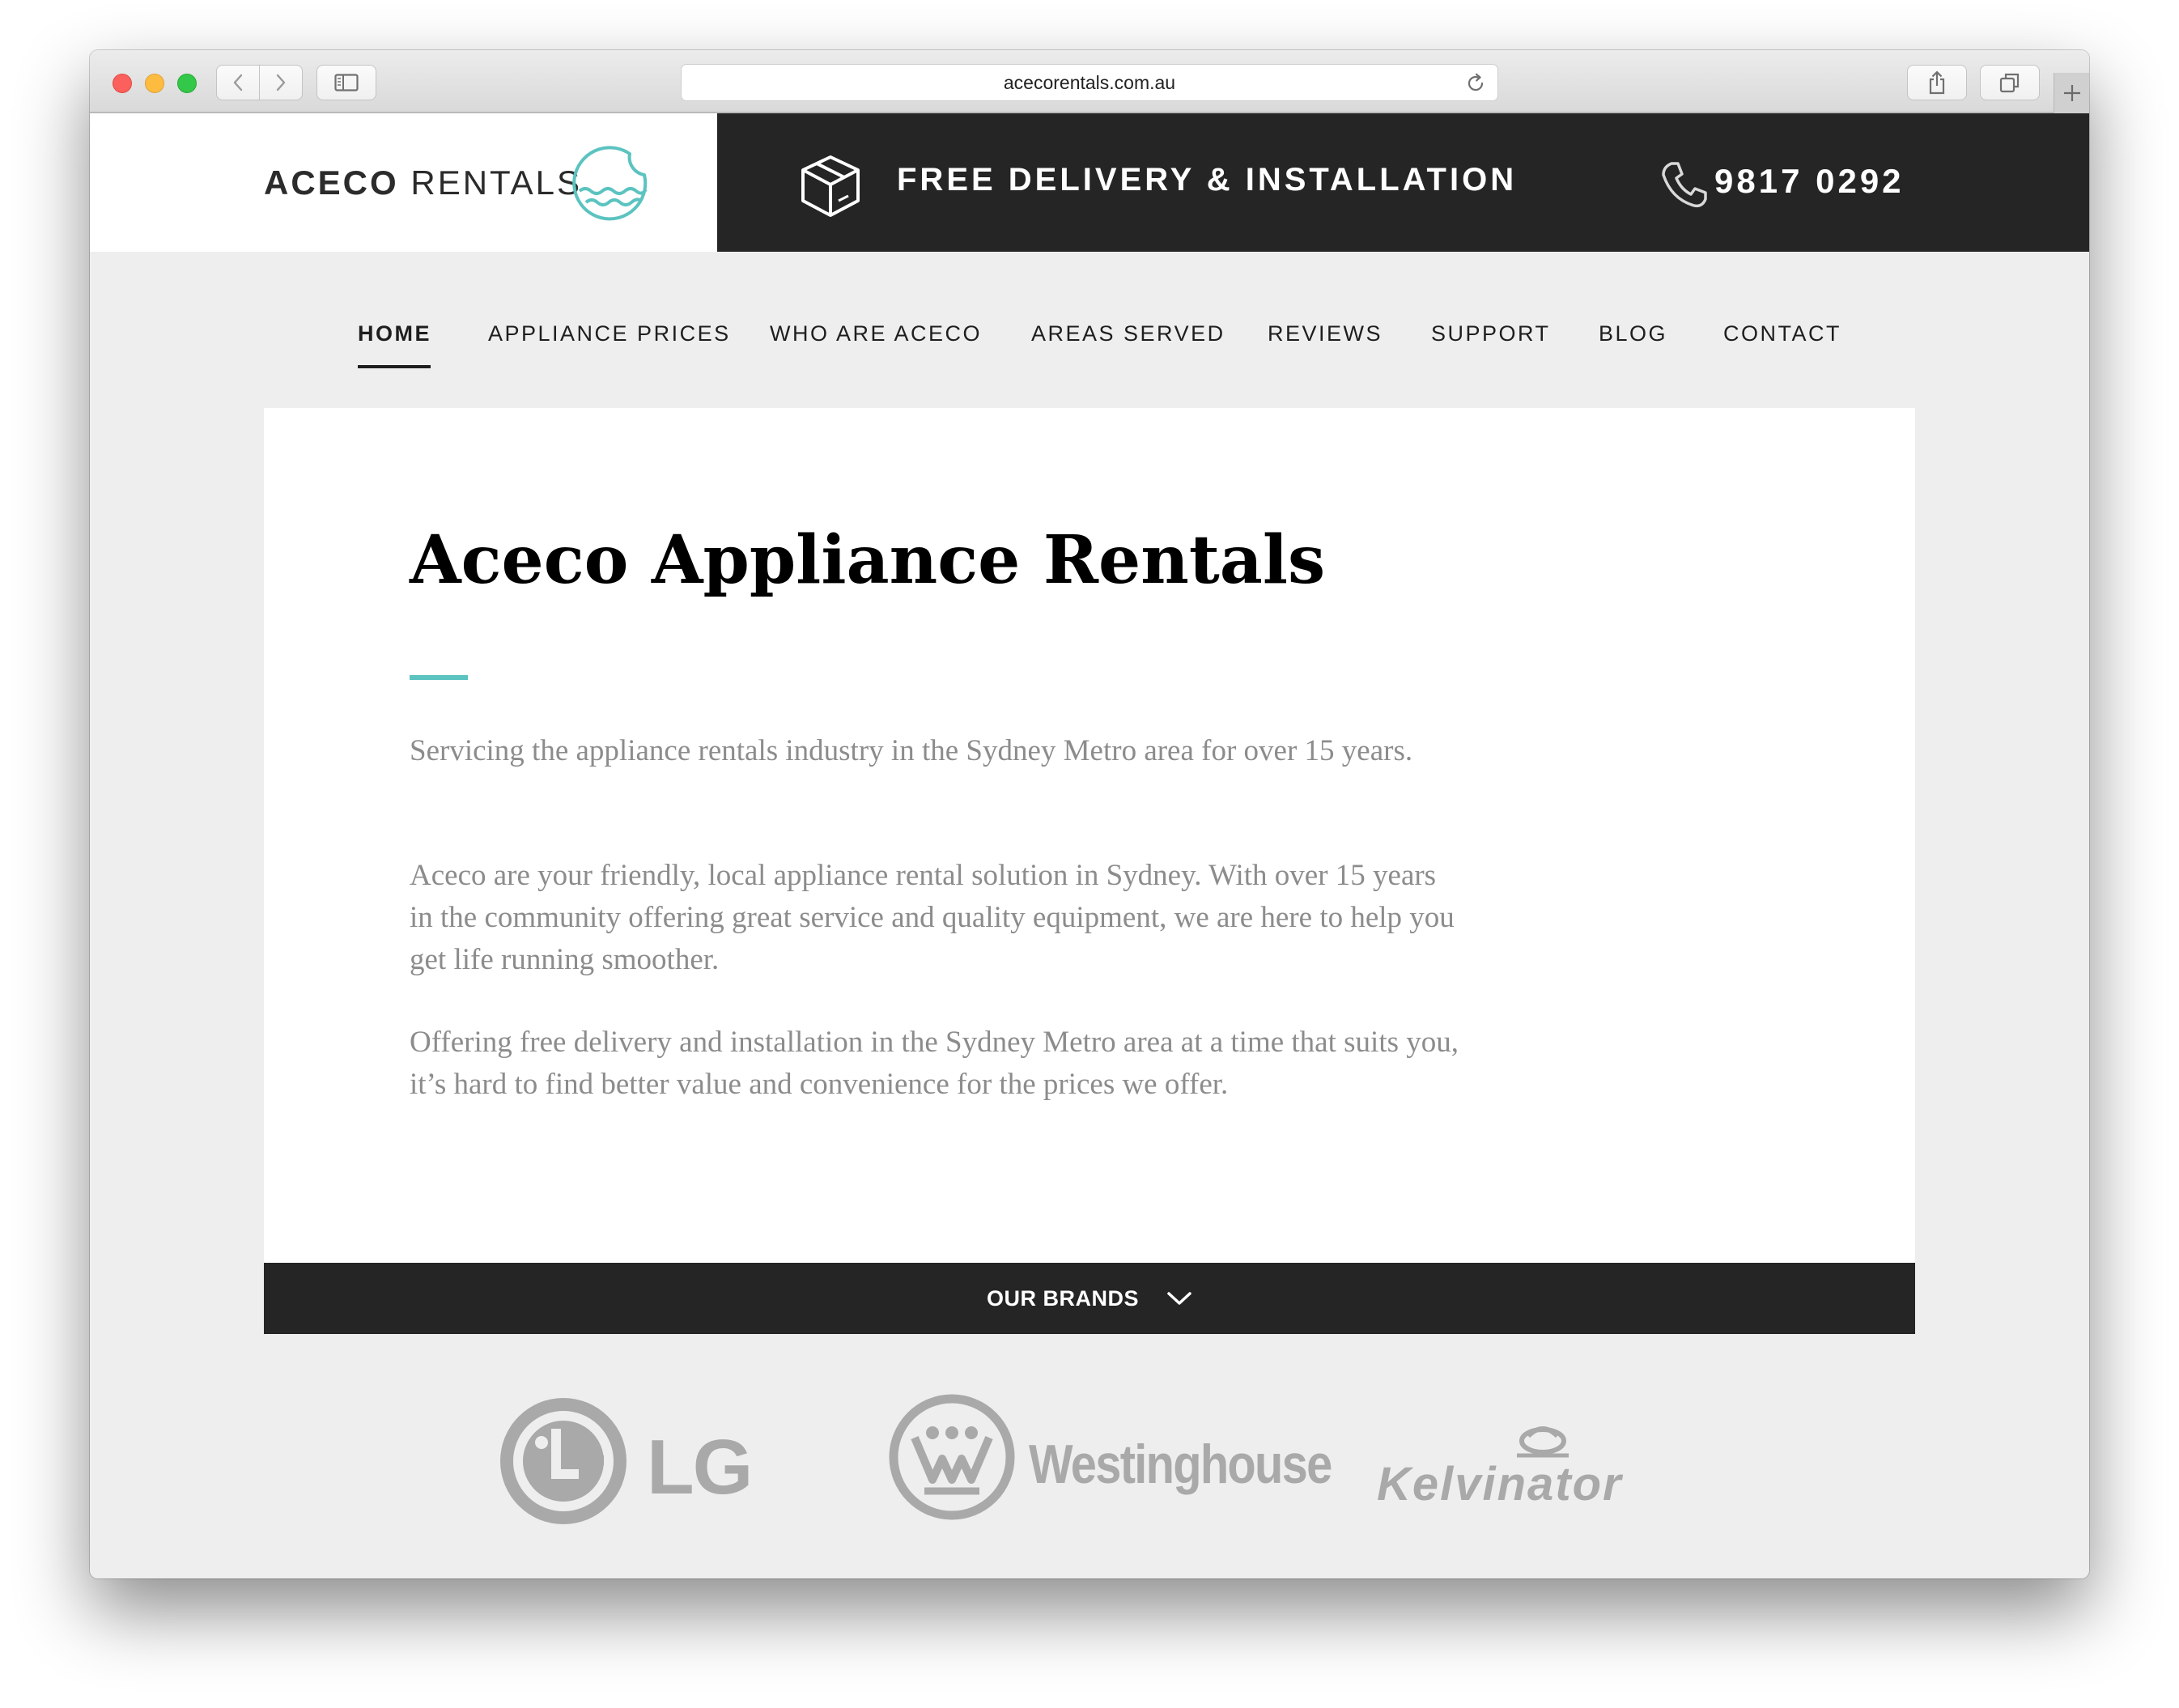 The height and width of the screenshot is (1708, 2179). What do you see at coordinates (439, 677) in the screenshot?
I see `title-accent-rule` at bounding box center [439, 677].